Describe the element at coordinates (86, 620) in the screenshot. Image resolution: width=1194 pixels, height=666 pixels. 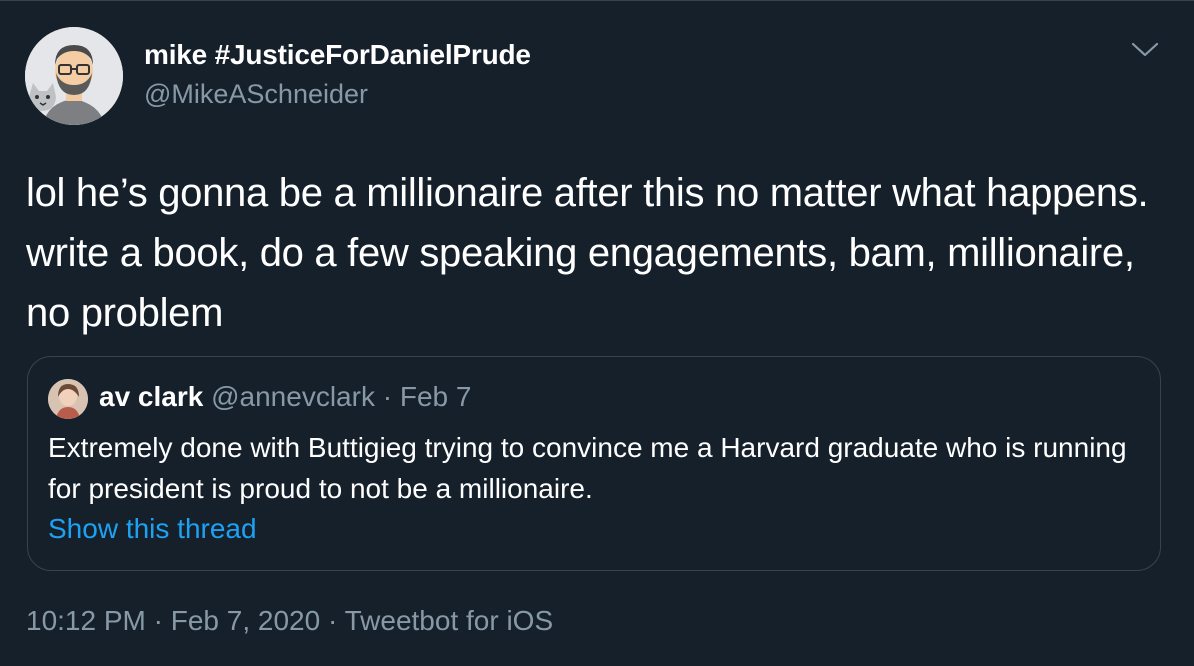
I see `tweet-time: 10:12 PM` at that location.